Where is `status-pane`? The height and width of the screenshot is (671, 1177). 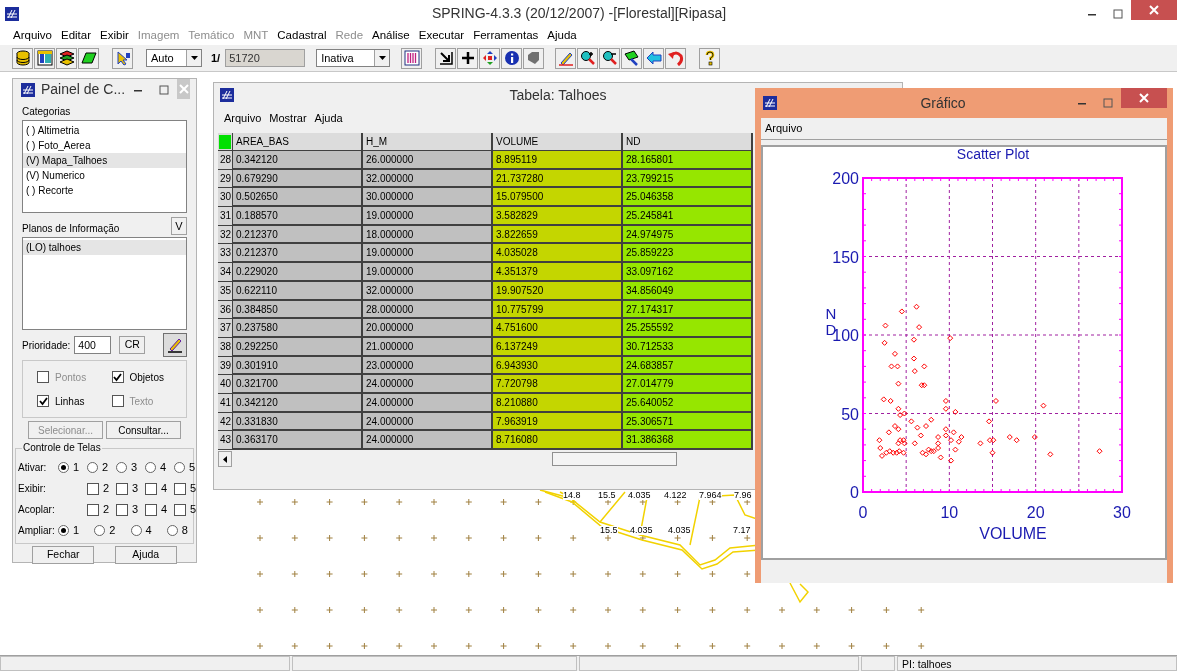
status-pane is located at coordinates (878, 663).